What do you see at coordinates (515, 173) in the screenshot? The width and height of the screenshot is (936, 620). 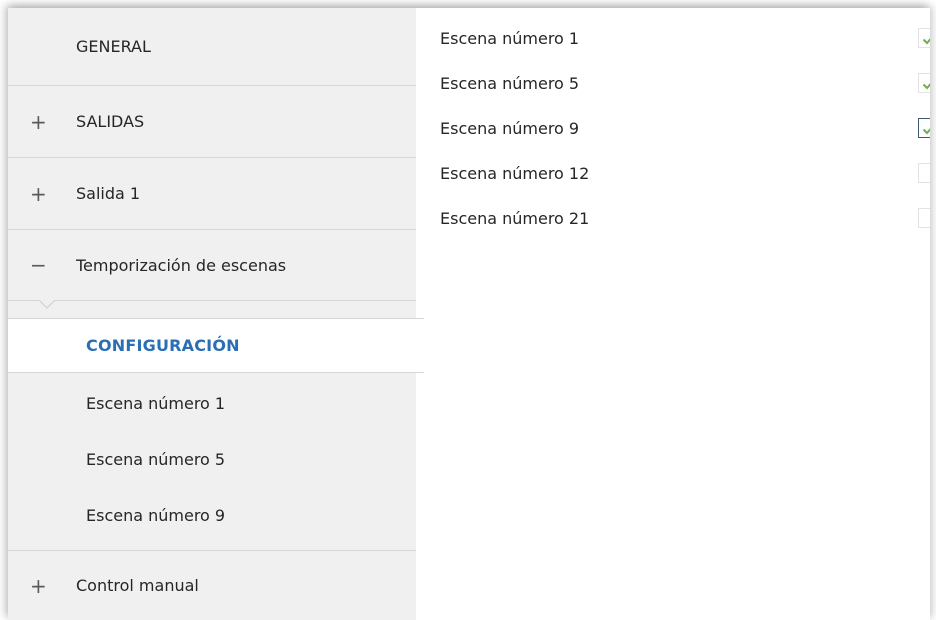 I see `scene-label: Escena número 12` at bounding box center [515, 173].